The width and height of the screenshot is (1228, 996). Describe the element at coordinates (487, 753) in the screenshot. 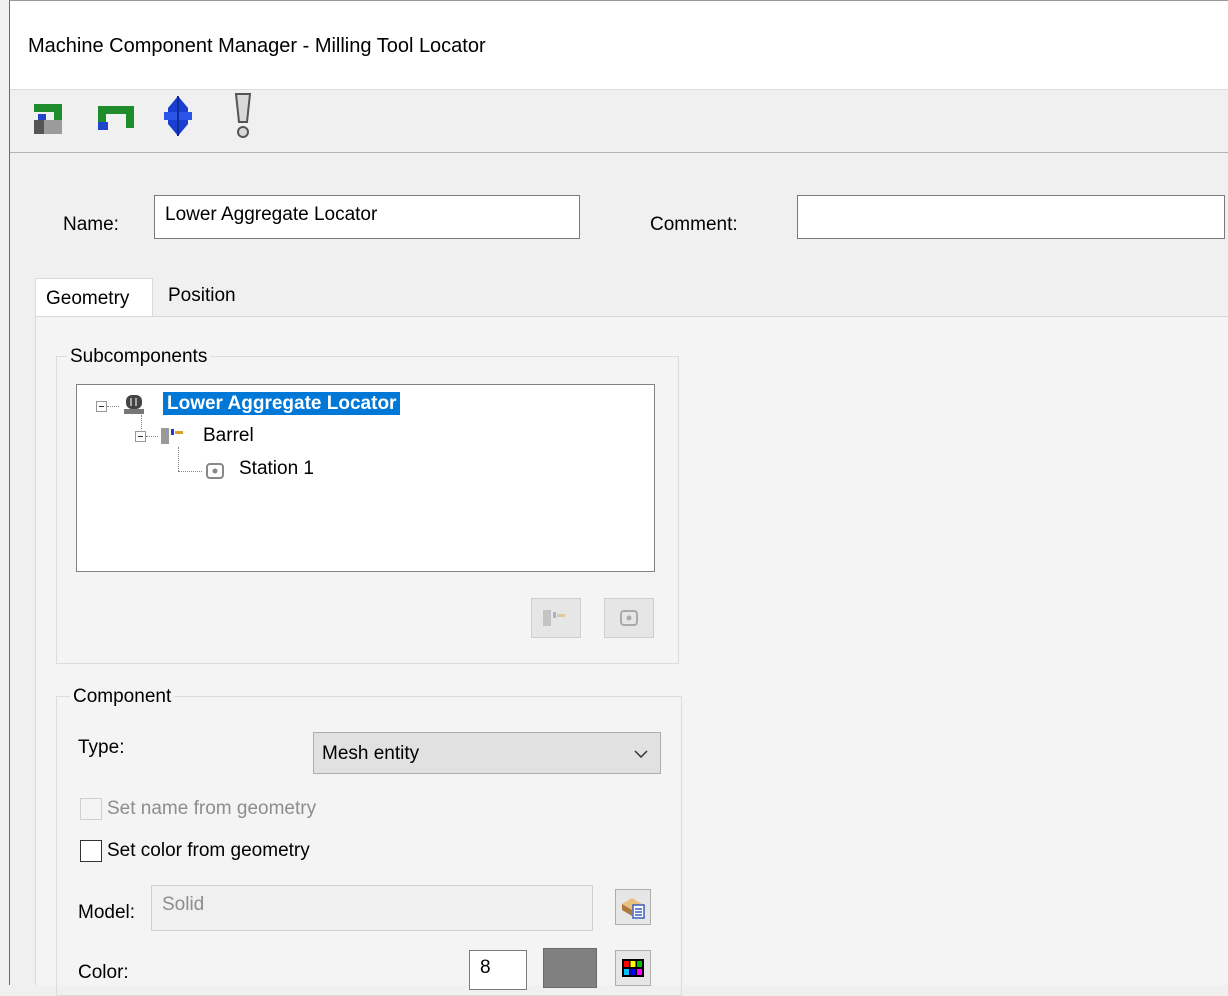

I see `type-select: Mesh entity` at that location.